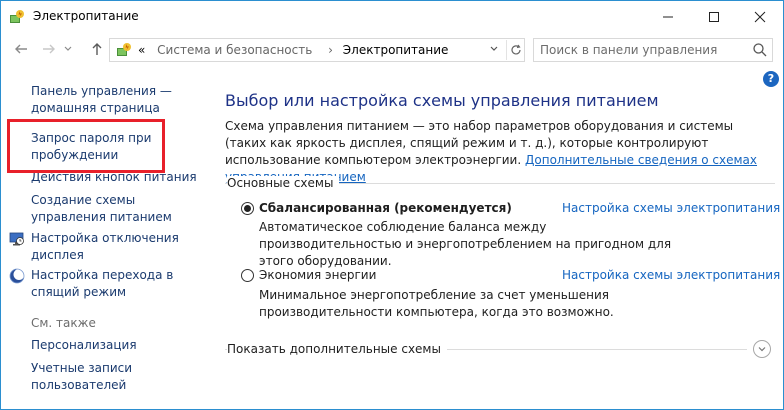  What do you see at coordinates (118, 284) in the screenshot?
I see `sidebar-item-sleep: Настройка перехода в спящий режим` at bounding box center [118, 284].